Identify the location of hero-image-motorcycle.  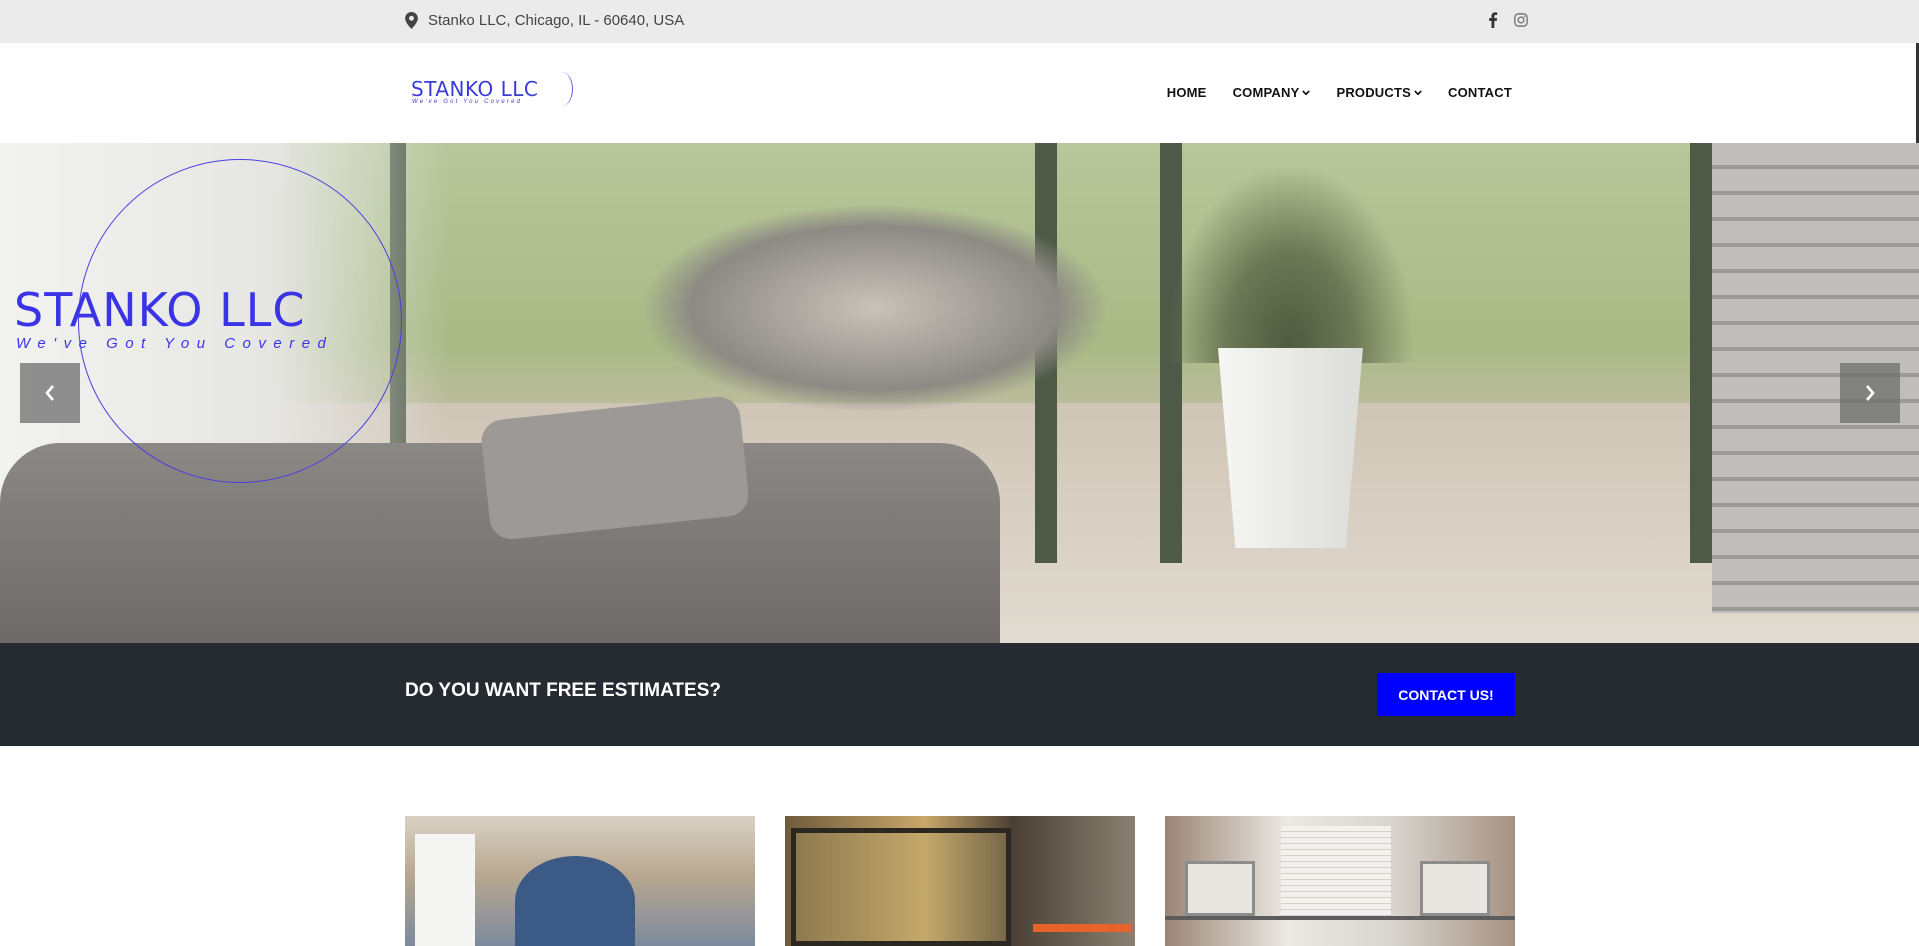
(875, 308).